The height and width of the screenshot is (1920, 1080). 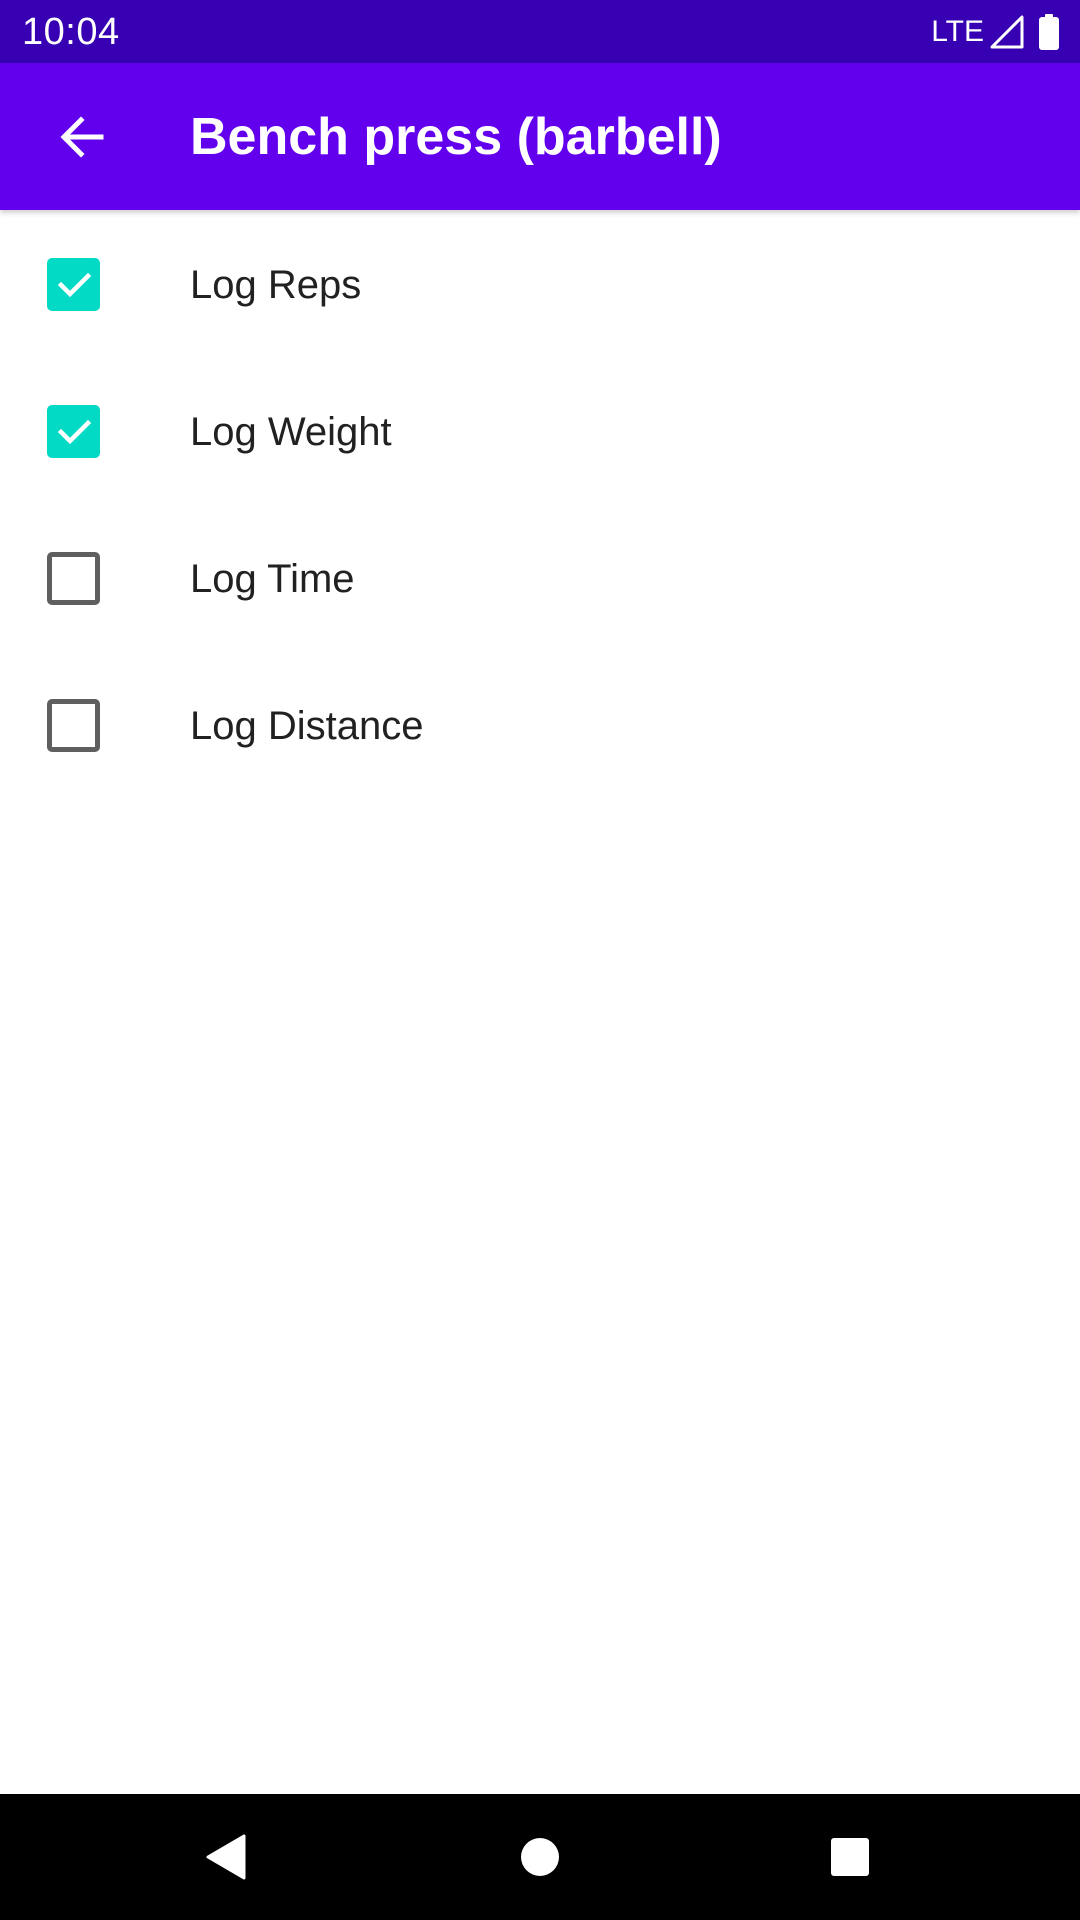 What do you see at coordinates (73, 578) in the screenshot?
I see `log-time-checkbox` at bounding box center [73, 578].